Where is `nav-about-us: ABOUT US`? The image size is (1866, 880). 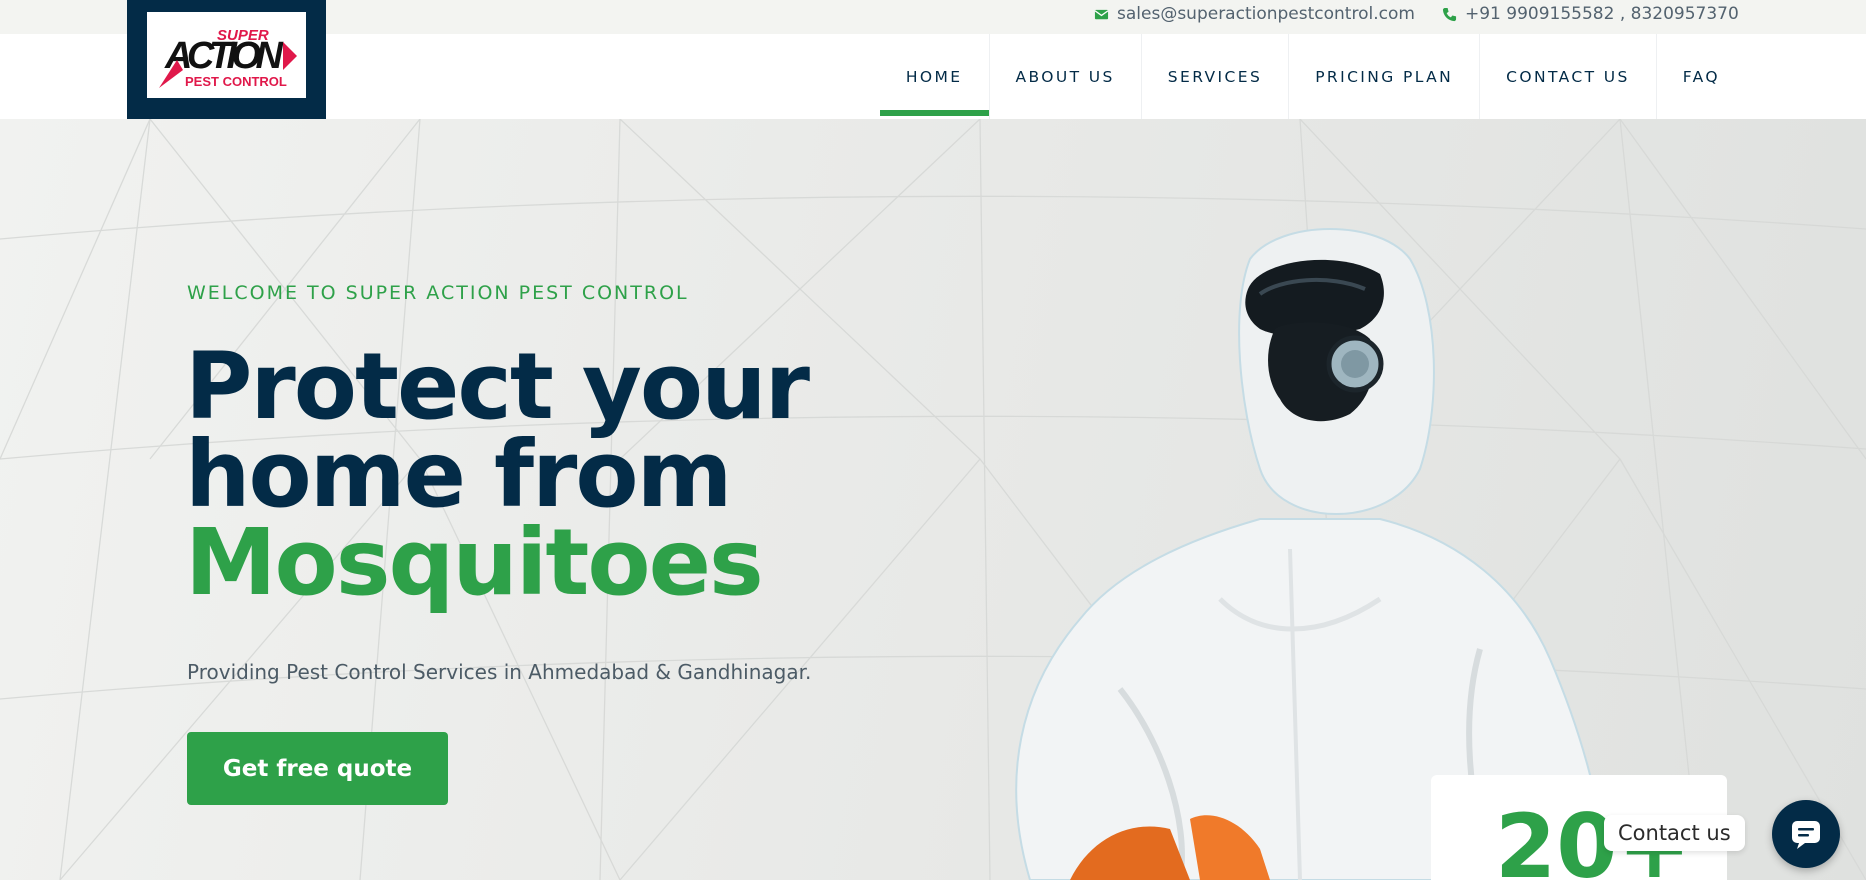 nav-about-us: ABOUT US is located at coordinates (1066, 76).